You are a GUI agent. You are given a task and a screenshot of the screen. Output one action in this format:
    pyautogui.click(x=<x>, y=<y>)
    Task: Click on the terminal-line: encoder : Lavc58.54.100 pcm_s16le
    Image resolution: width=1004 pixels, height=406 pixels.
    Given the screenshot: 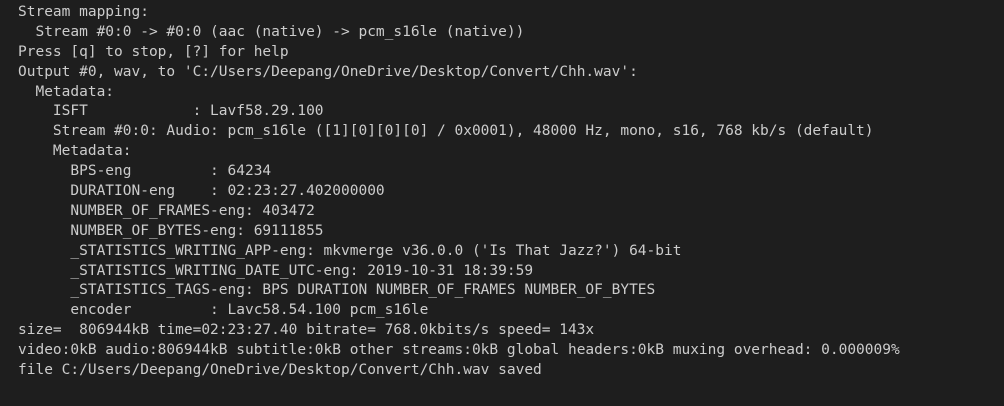 What is the action you would take?
    pyautogui.click(x=223, y=310)
    